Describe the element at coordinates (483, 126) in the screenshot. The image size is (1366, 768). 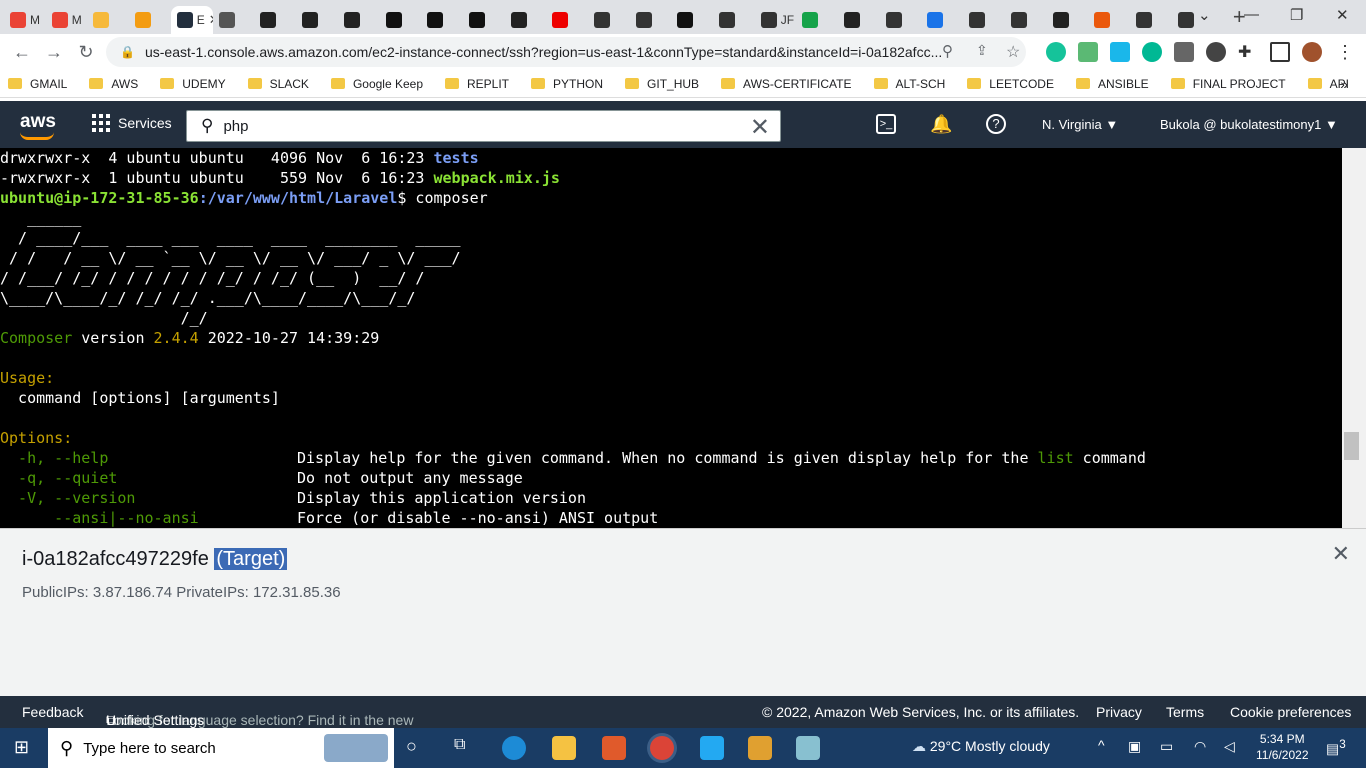
I see `aws-search-input: ⚲ php ✕` at that location.